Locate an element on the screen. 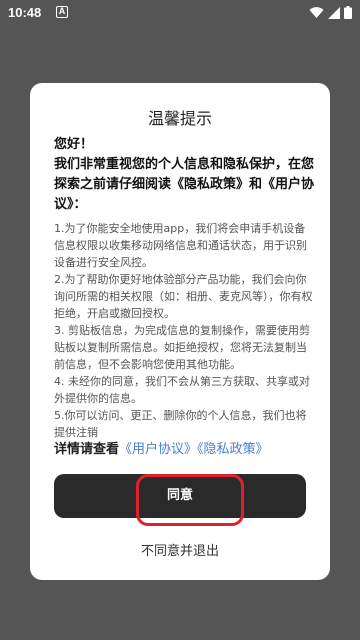 This screenshot has width=360, height=640. agree-button: 同意 is located at coordinates (180, 496).